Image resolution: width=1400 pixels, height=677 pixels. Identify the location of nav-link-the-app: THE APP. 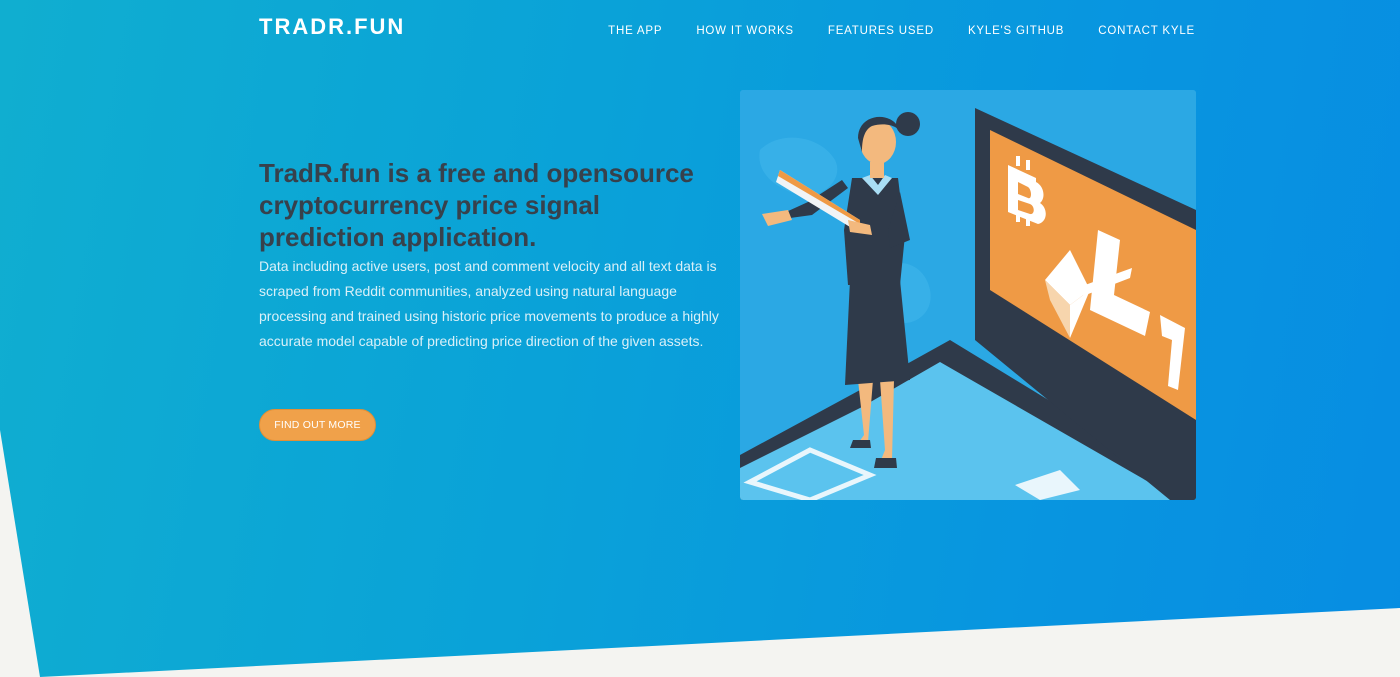
(635, 31).